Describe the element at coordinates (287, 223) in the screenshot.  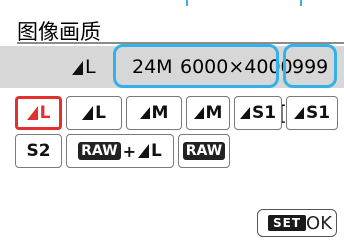
I see `set-key-label: SET` at that location.